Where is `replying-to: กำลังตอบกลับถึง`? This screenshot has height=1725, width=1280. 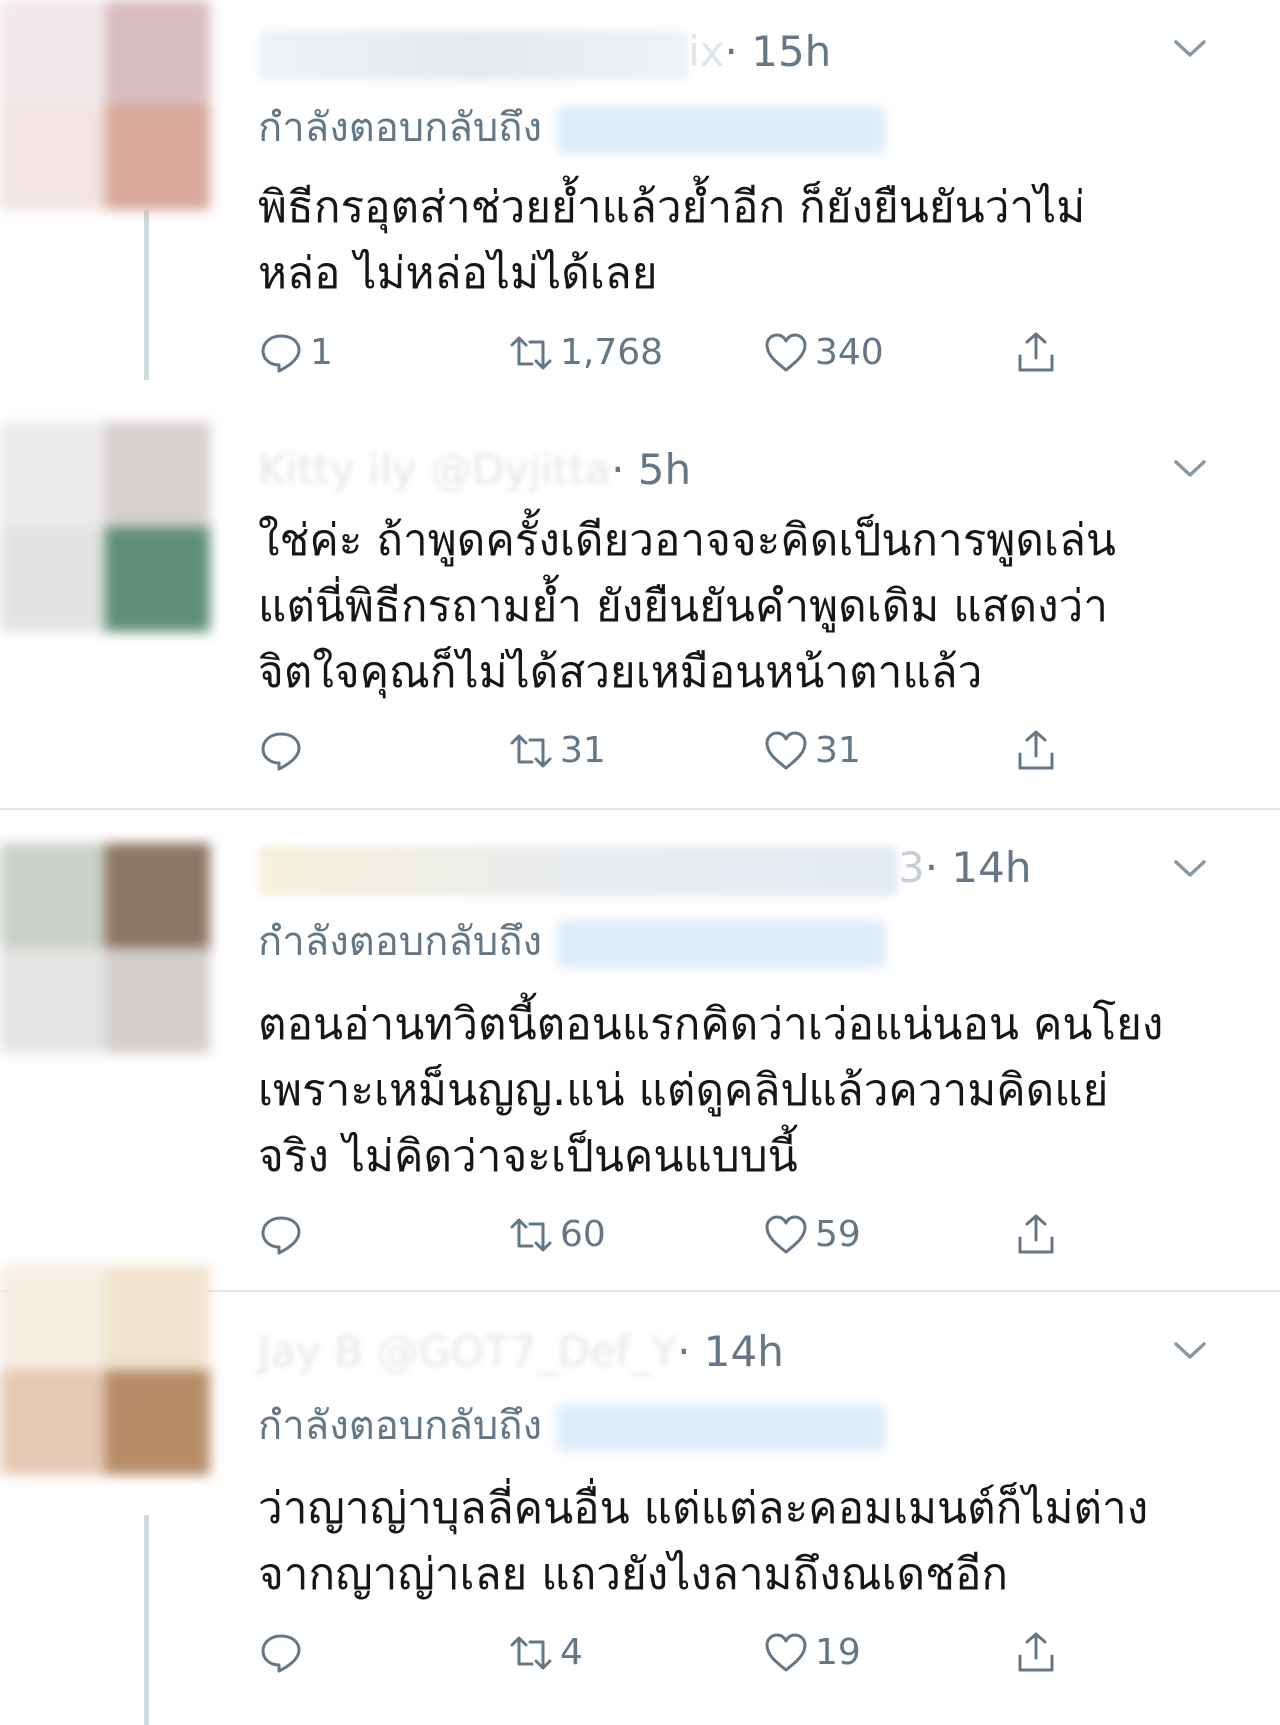 replying-to: กำลังตอบกลับถึง is located at coordinates (572, 1426).